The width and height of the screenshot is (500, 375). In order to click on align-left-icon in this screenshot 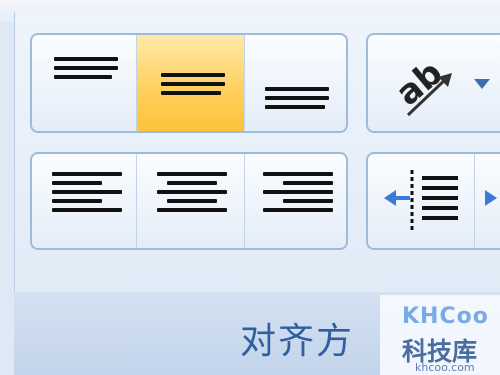, I will do `click(87, 194)`.